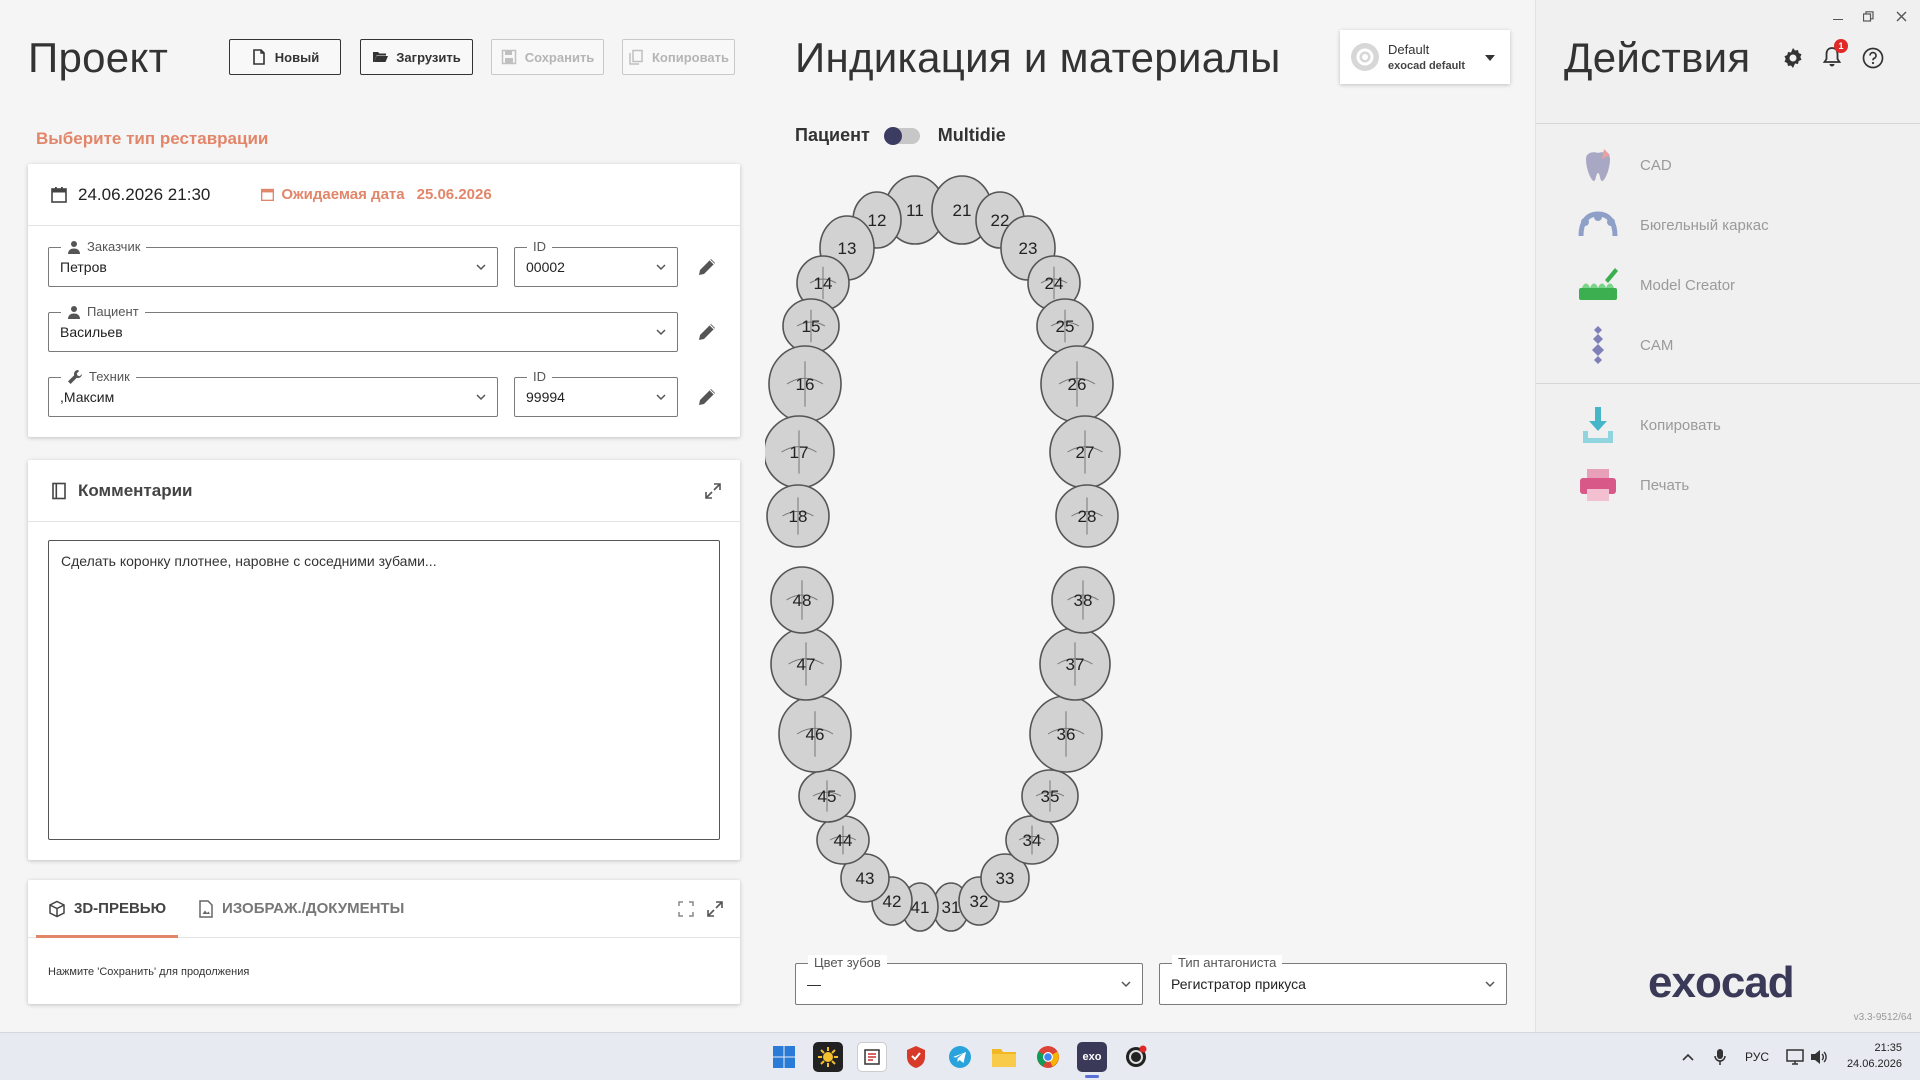  Describe the element at coordinates (1050, 796) in the screenshot. I see `tooth-35: 35` at that location.